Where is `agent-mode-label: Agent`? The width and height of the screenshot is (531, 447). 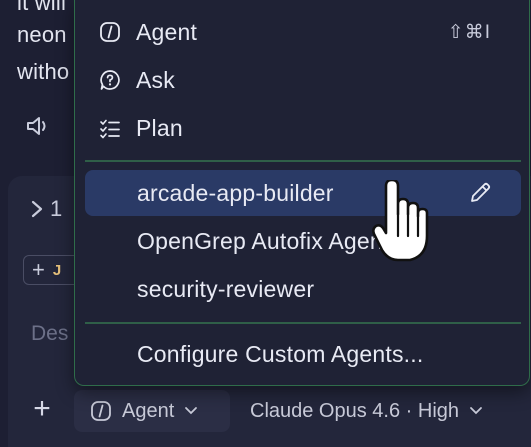
agent-mode-label: Agent is located at coordinates (148, 410).